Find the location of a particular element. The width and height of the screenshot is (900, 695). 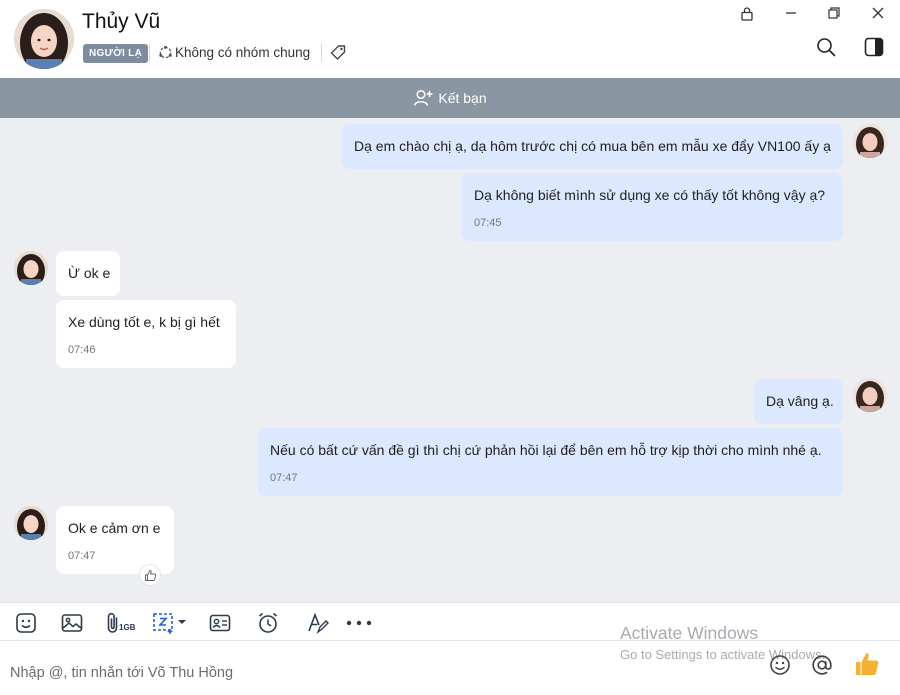

search-icon is located at coordinates (826, 47).